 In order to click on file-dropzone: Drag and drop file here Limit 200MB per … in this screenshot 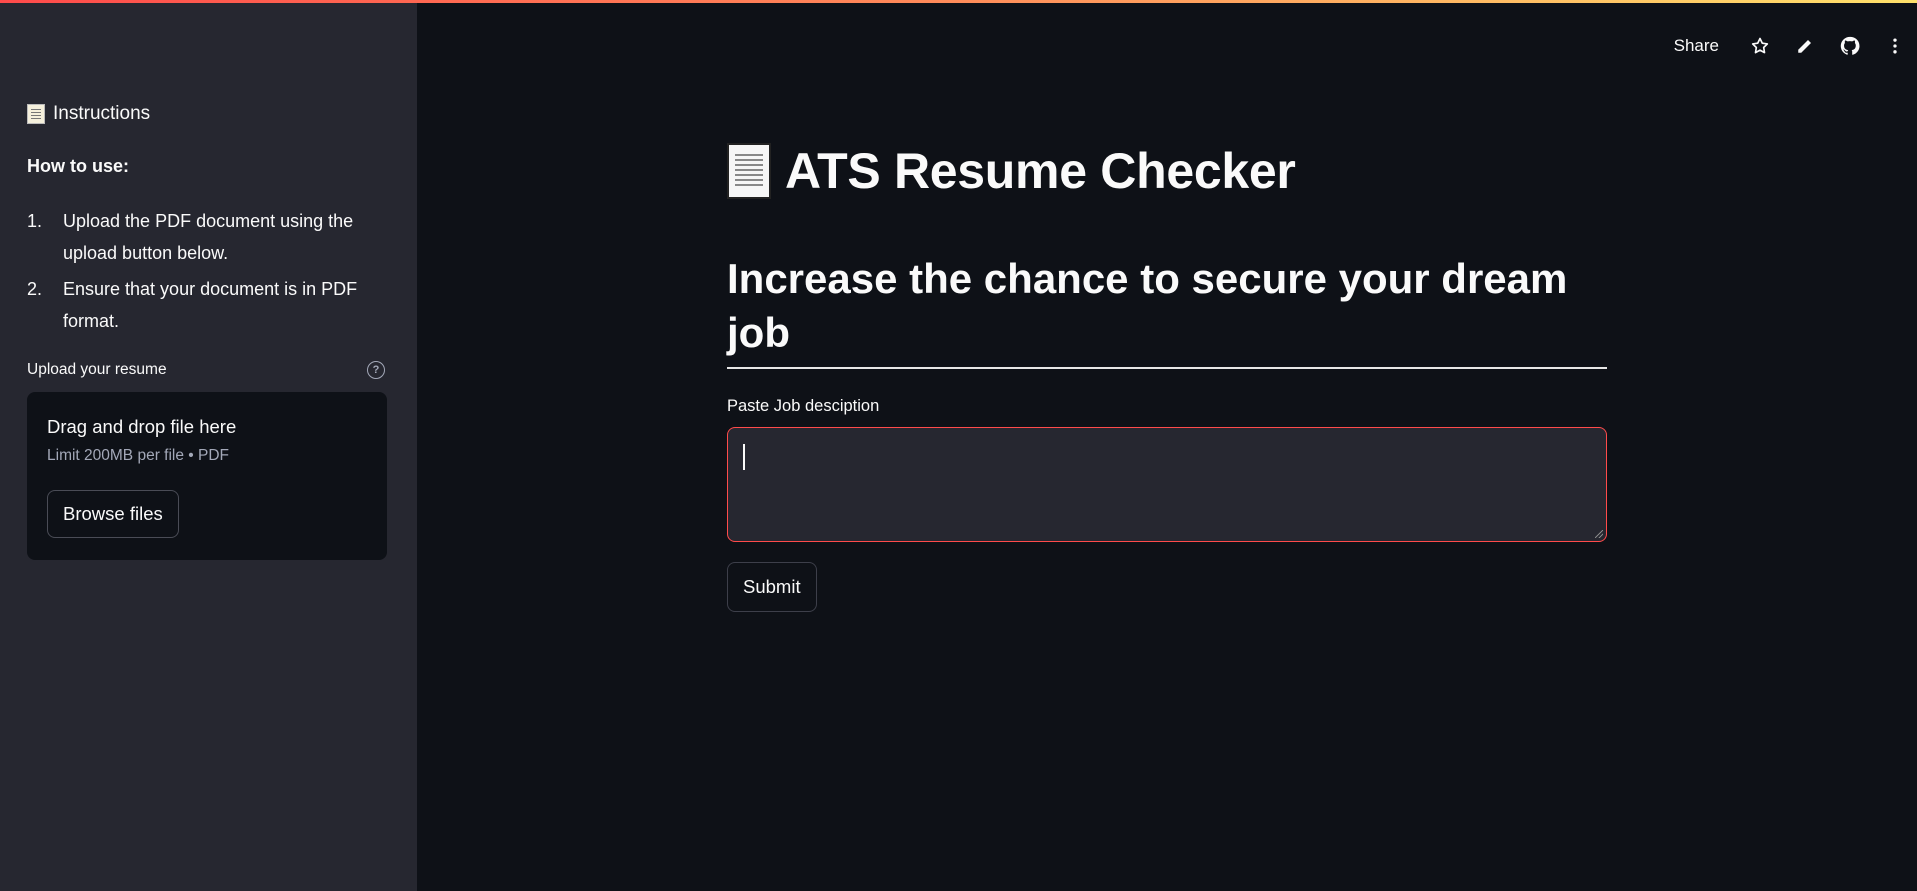, I will do `click(207, 476)`.